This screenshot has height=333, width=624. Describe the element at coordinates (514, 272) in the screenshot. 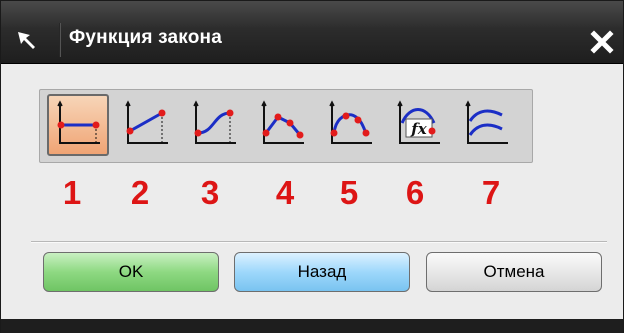

I see `cancel-button: Отмена` at that location.